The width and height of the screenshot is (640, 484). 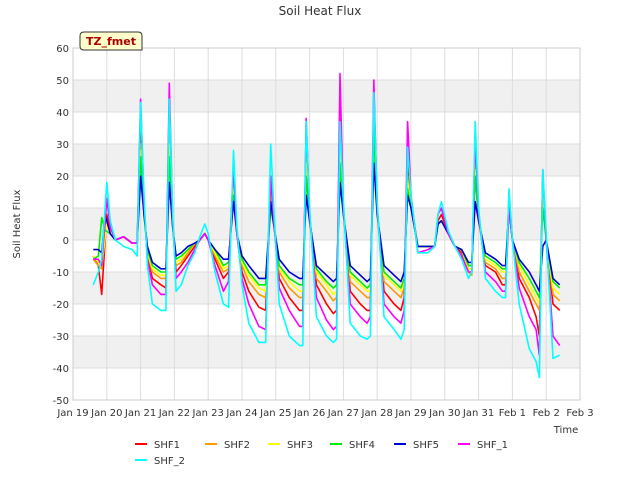 I want to click on legend: SHF1 SHF2 SHF3 SHF4 SHF5 SHF_1 SHF_2, so click(x=321, y=453).